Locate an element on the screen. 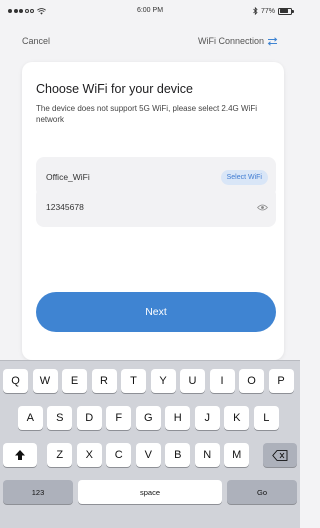 This screenshot has height=528, width=320. key-j: J is located at coordinates (207, 418).